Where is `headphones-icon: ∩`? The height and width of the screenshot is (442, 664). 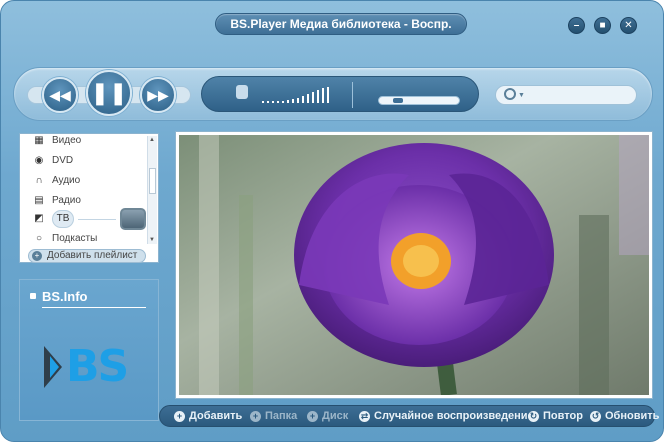
headphones-icon: ∩ is located at coordinates (39, 180).